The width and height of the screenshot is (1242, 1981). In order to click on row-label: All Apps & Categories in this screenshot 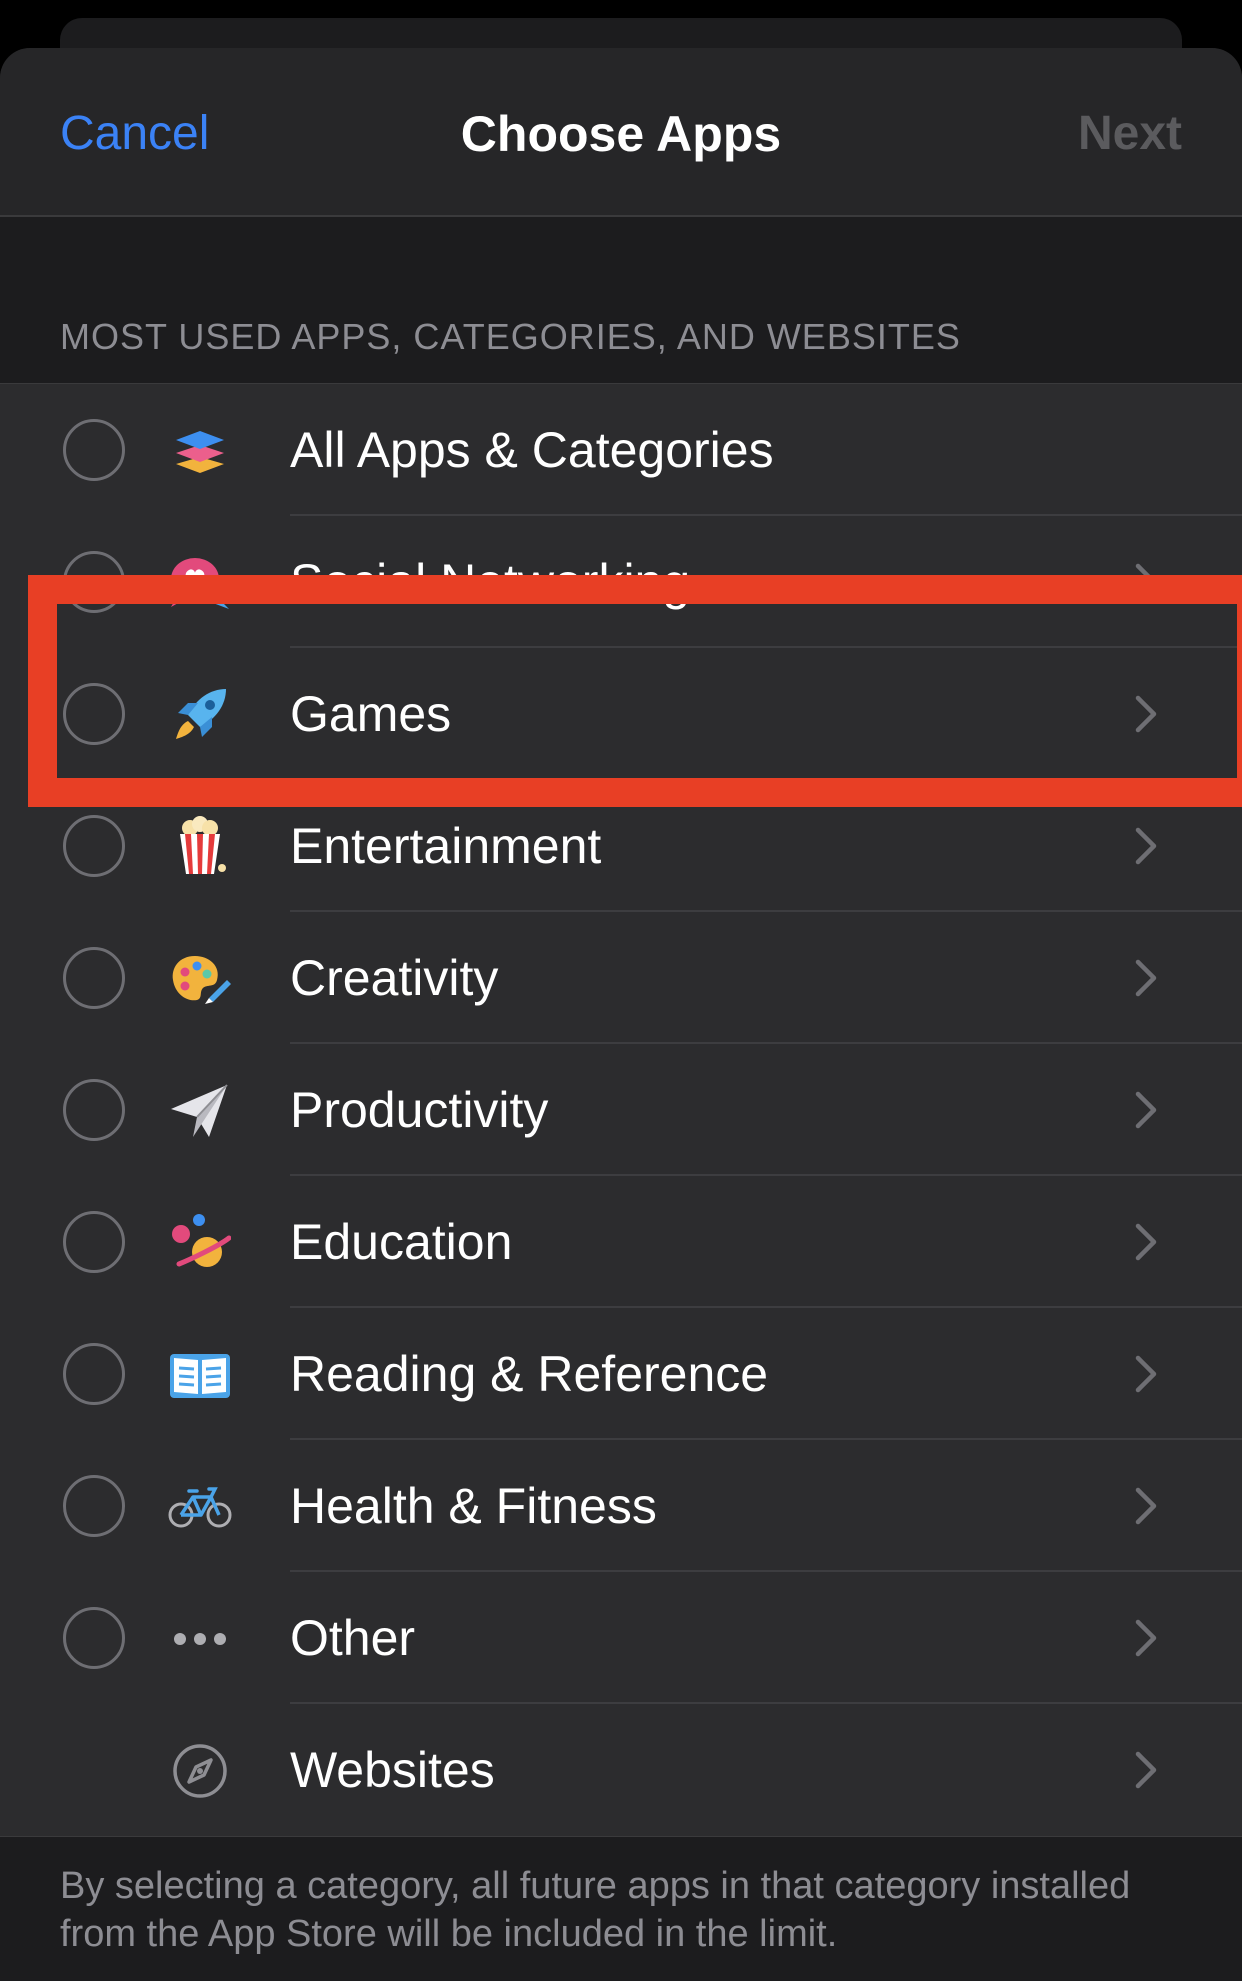, I will do `click(532, 450)`.